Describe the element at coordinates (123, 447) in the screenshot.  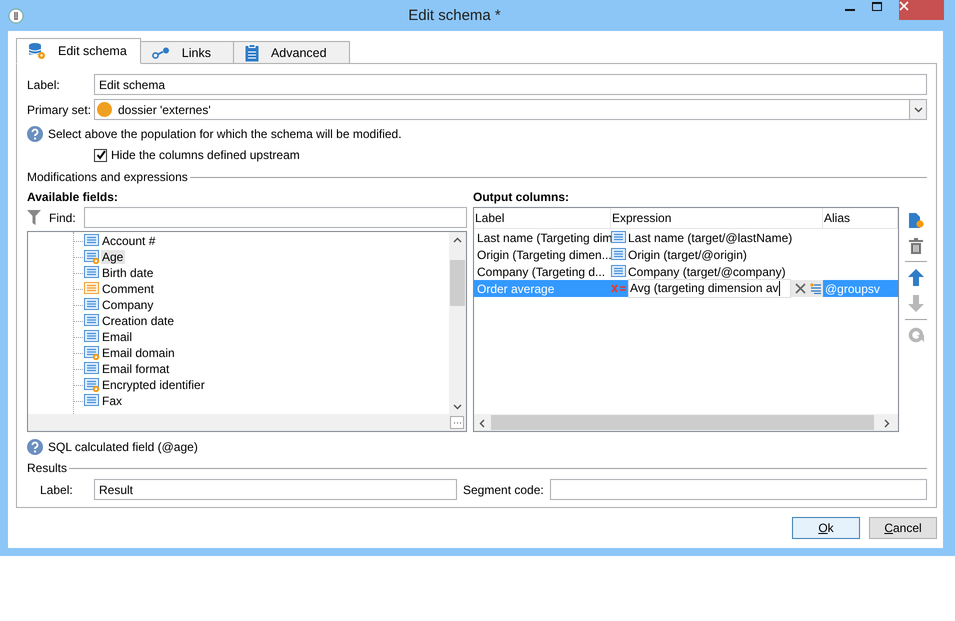
I see `info-text: SQL calculated field (@age)` at that location.